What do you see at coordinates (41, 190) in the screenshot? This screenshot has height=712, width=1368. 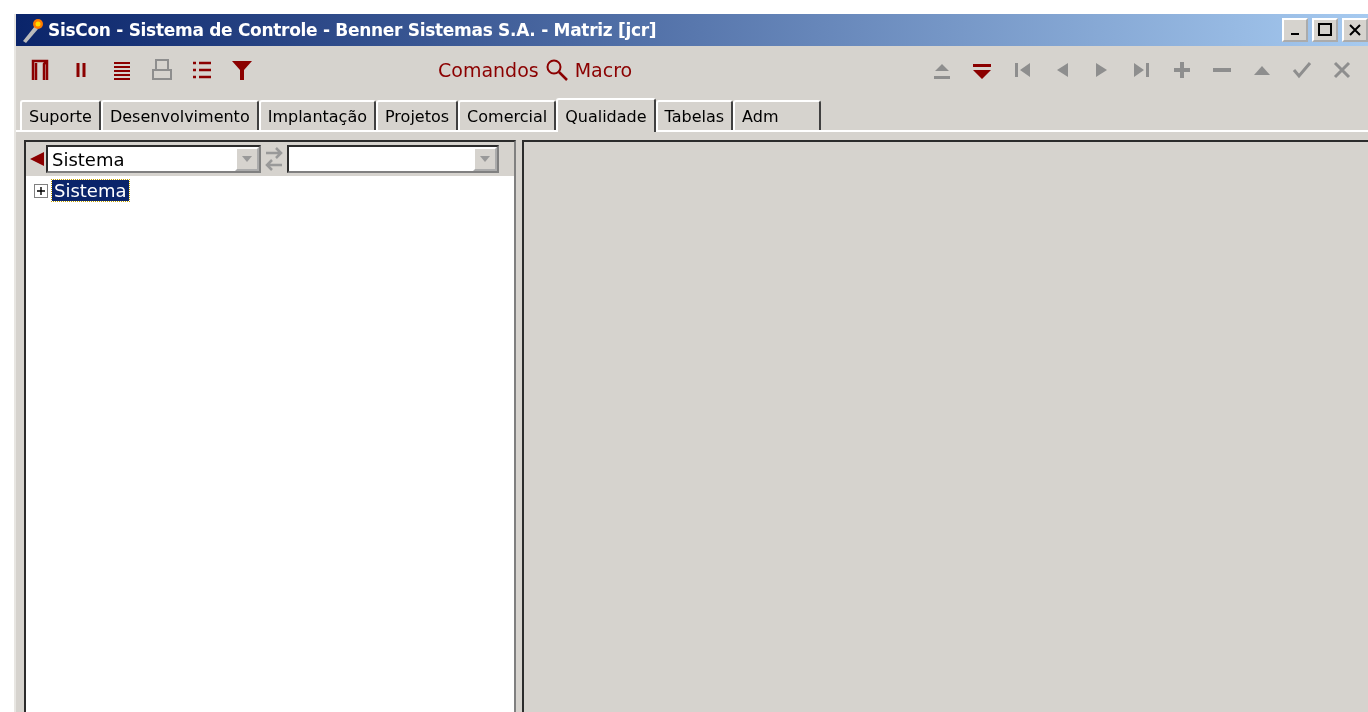 I see `expand-icon` at bounding box center [41, 190].